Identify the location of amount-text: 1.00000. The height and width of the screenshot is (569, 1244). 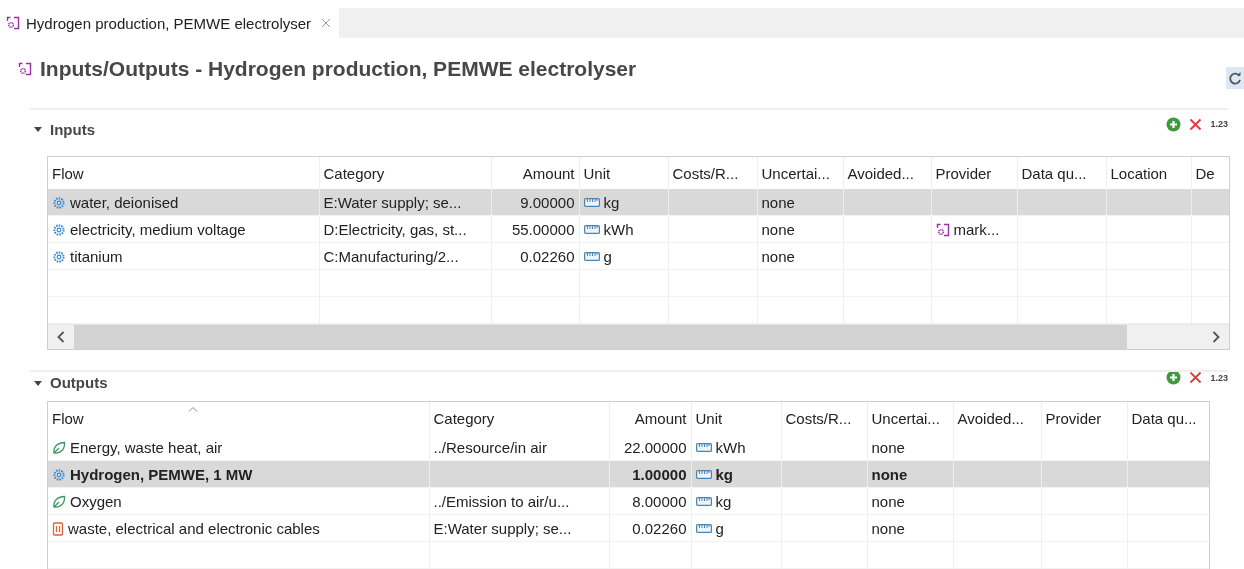
(659, 474).